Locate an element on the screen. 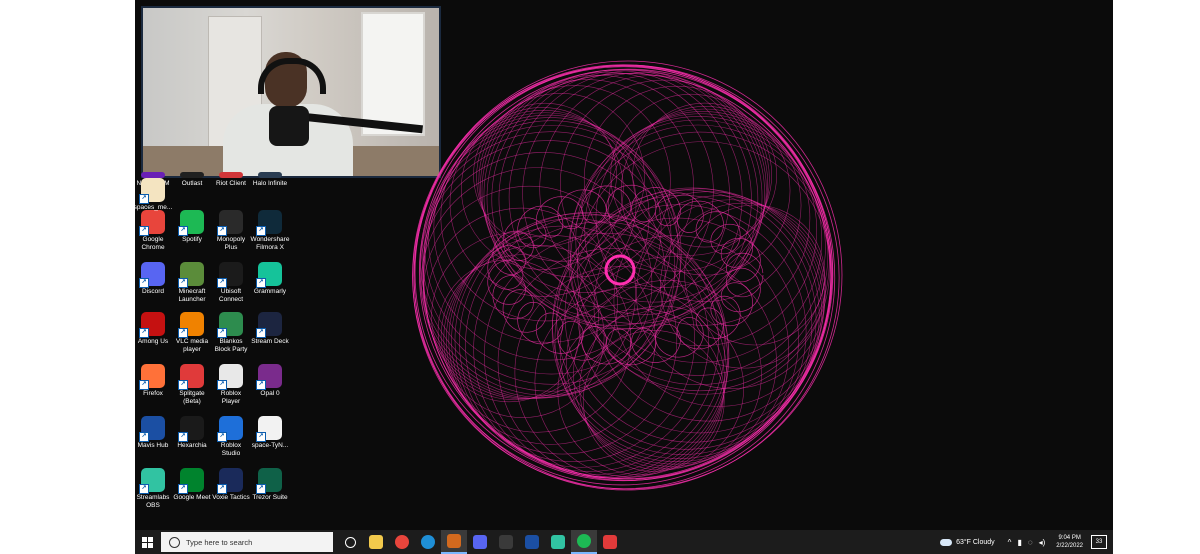  taskbar-search: Type here to search is located at coordinates (247, 542).